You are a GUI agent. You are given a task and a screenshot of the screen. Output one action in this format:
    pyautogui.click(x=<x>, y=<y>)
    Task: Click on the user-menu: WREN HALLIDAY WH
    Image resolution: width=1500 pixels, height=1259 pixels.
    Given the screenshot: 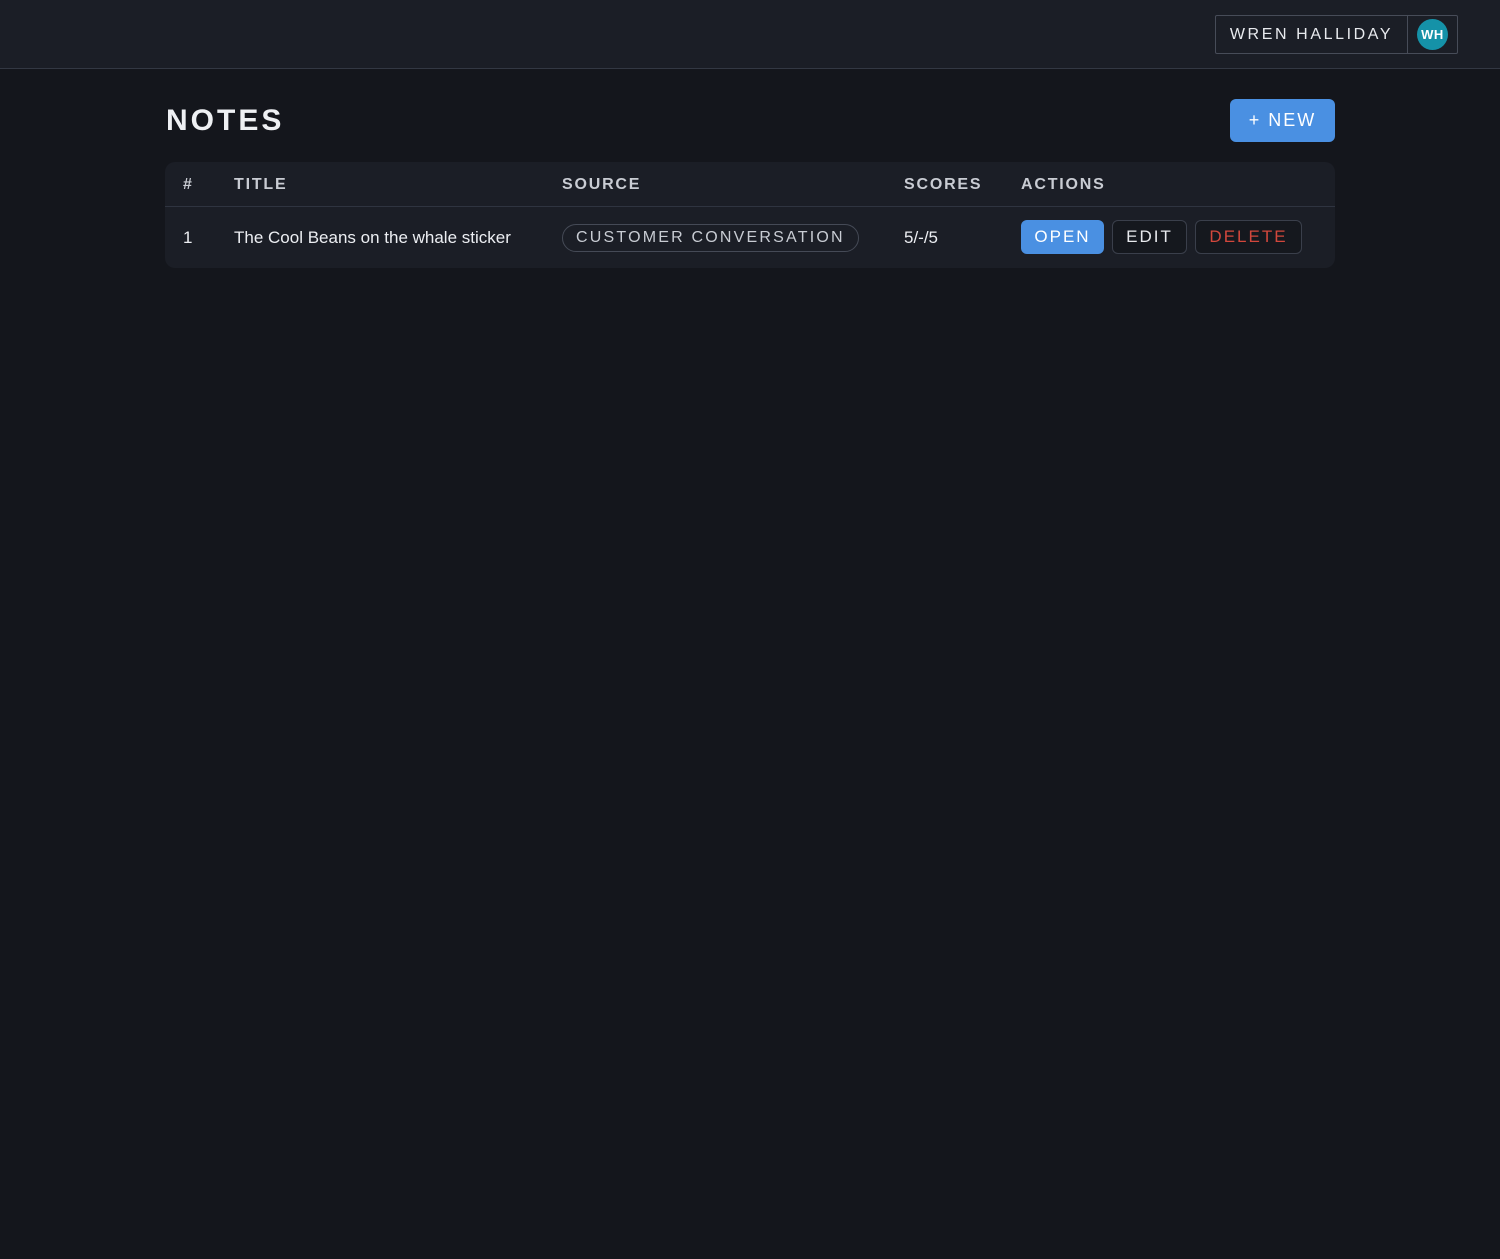 What is the action you would take?
    pyautogui.click(x=1336, y=34)
    